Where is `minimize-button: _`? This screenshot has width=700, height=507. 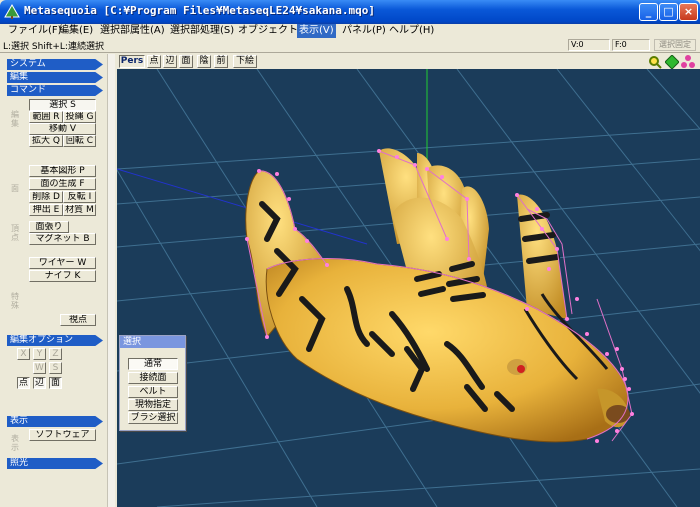
minimize-button: _ is located at coordinates (648, 12).